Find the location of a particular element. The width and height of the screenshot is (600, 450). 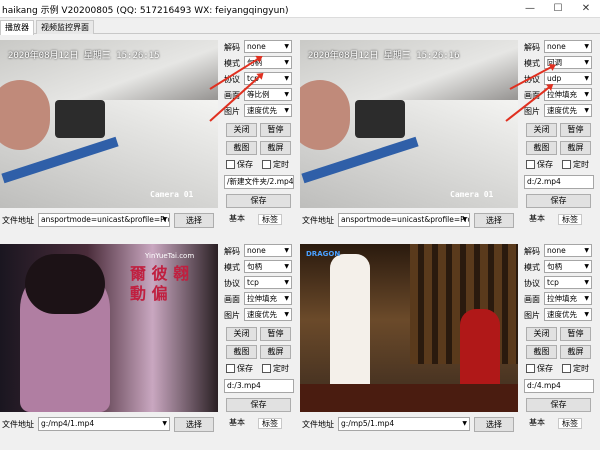

save-path-input: d:/3.mp4 is located at coordinates (259, 386).